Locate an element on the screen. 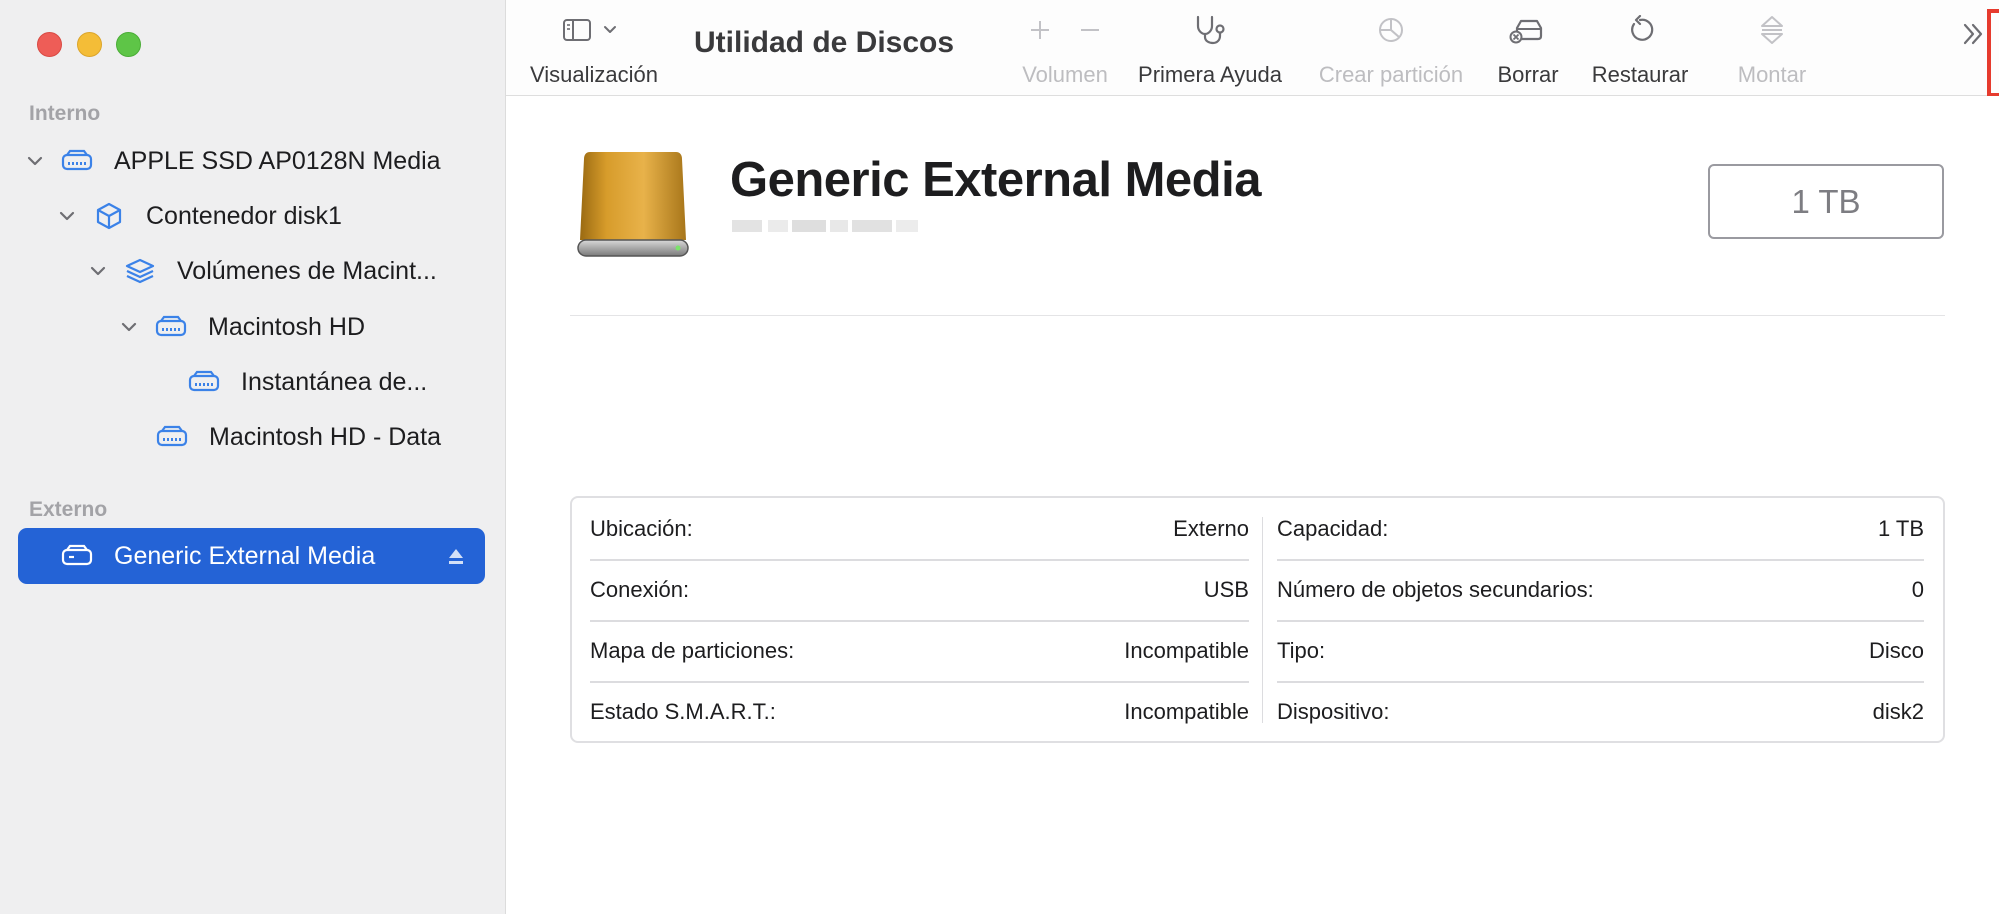  info-row-connection: Conexión: USB is located at coordinates (919, 589).